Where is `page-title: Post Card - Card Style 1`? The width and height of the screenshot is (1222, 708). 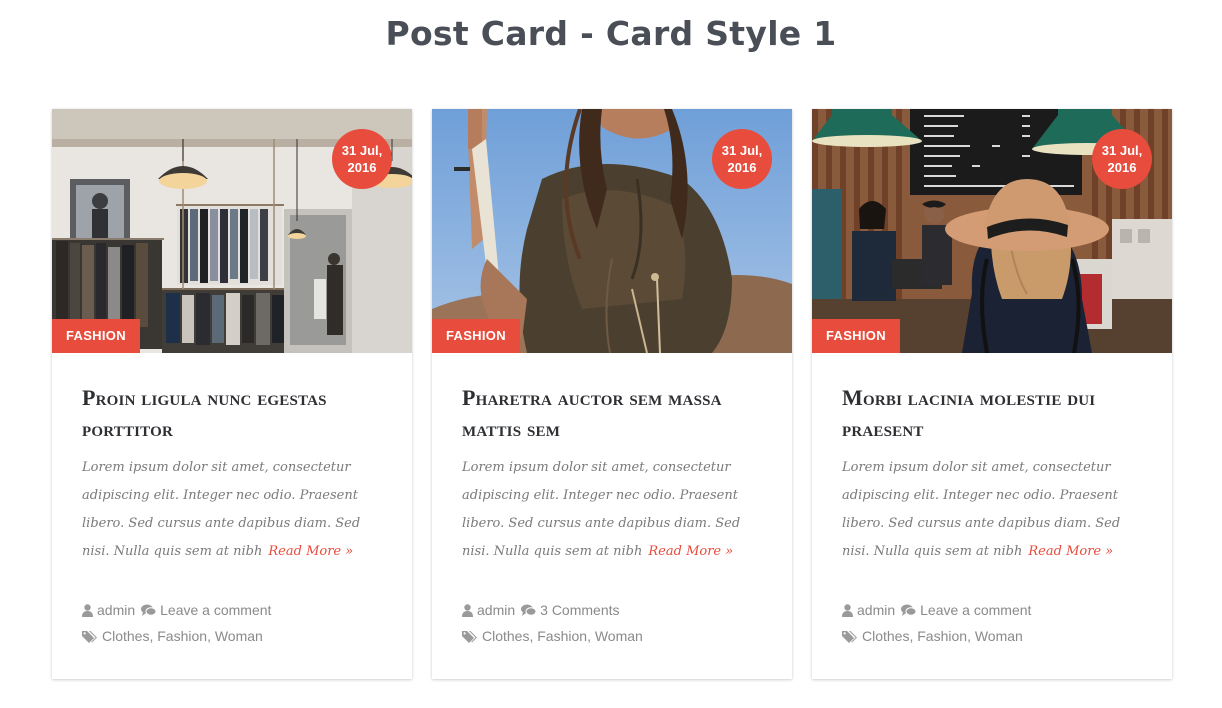 page-title: Post Card - Card Style 1 is located at coordinates (611, 33).